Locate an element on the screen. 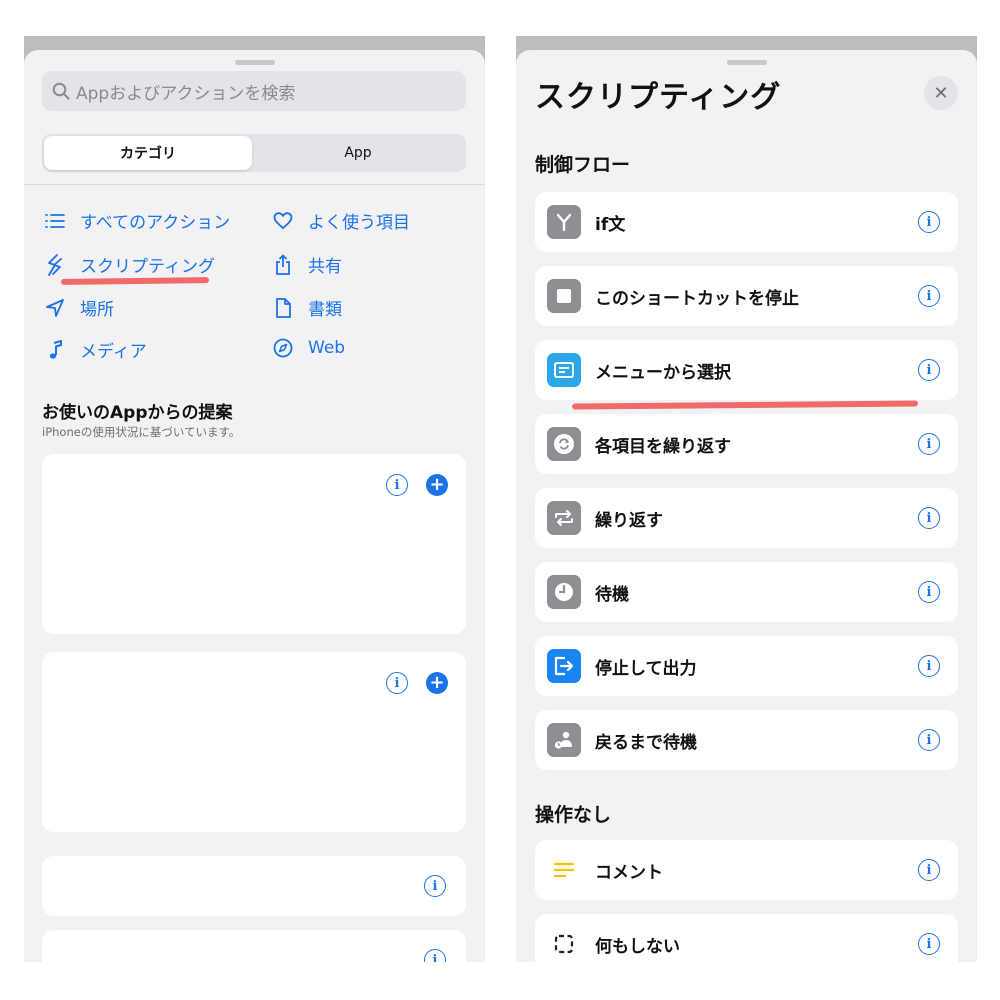  branch-icon is located at coordinates (564, 222).